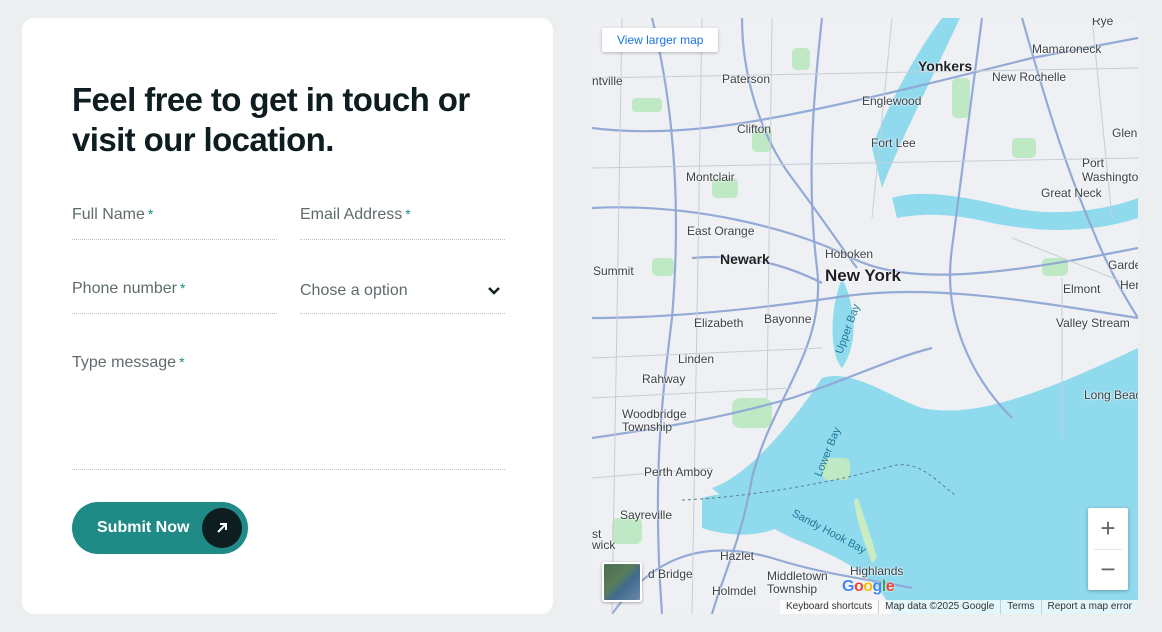 The width and height of the screenshot is (1162, 632). Describe the element at coordinates (1103, 23) in the screenshot. I see `map-label-rye: Rye` at that location.